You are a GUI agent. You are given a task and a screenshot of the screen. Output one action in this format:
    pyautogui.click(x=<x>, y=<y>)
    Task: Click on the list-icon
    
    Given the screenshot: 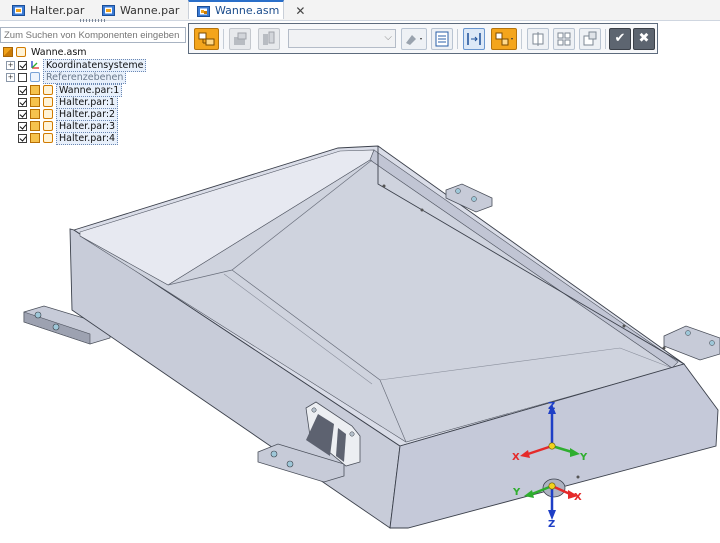 What is the action you would take?
    pyautogui.click(x=442, y=39)
    